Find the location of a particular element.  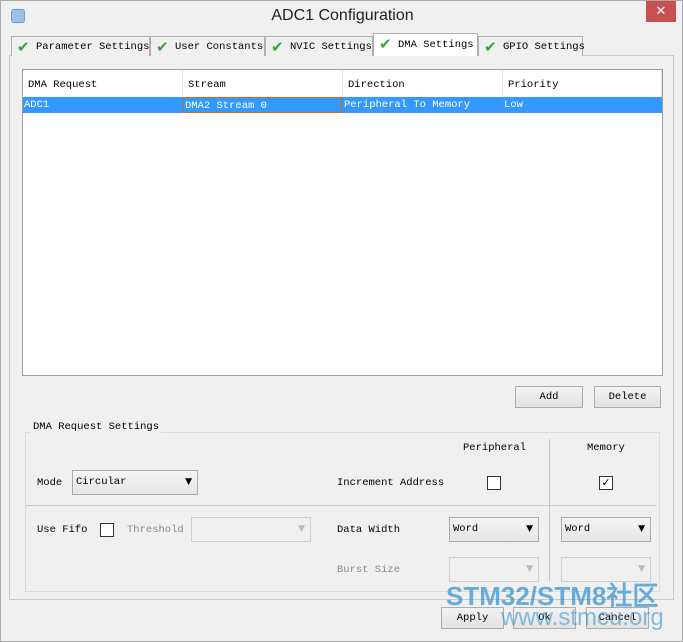

threshold-label: Threshold is located at coordinates (155, 530).